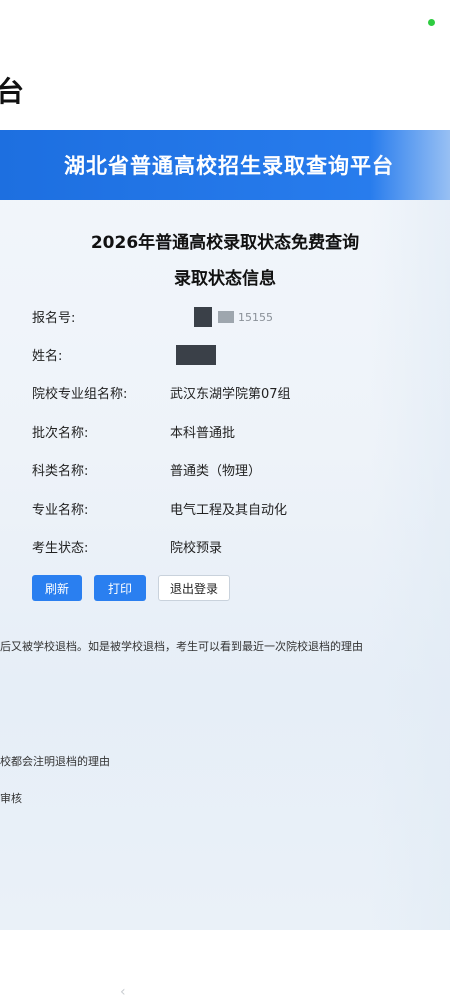 The image size is (450, 1000). I want to click on field-row-major: 专业名称: 电气工程及其自动化, so click(225, 510).